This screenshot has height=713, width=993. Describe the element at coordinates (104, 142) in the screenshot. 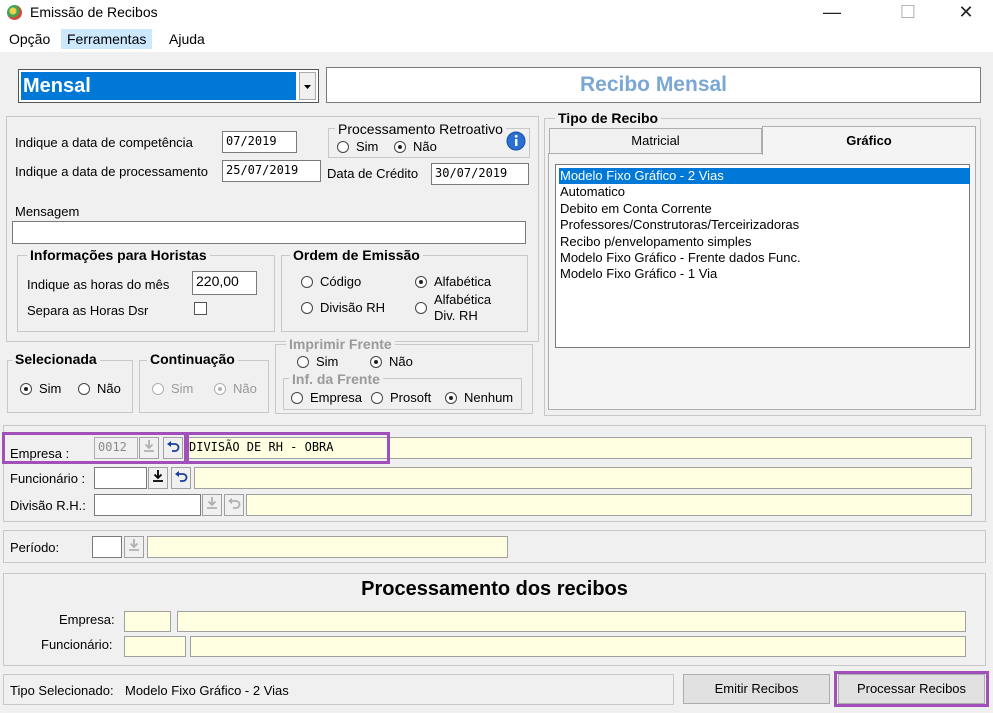

I see `competencia-label: Indique a data de competência` at that location.